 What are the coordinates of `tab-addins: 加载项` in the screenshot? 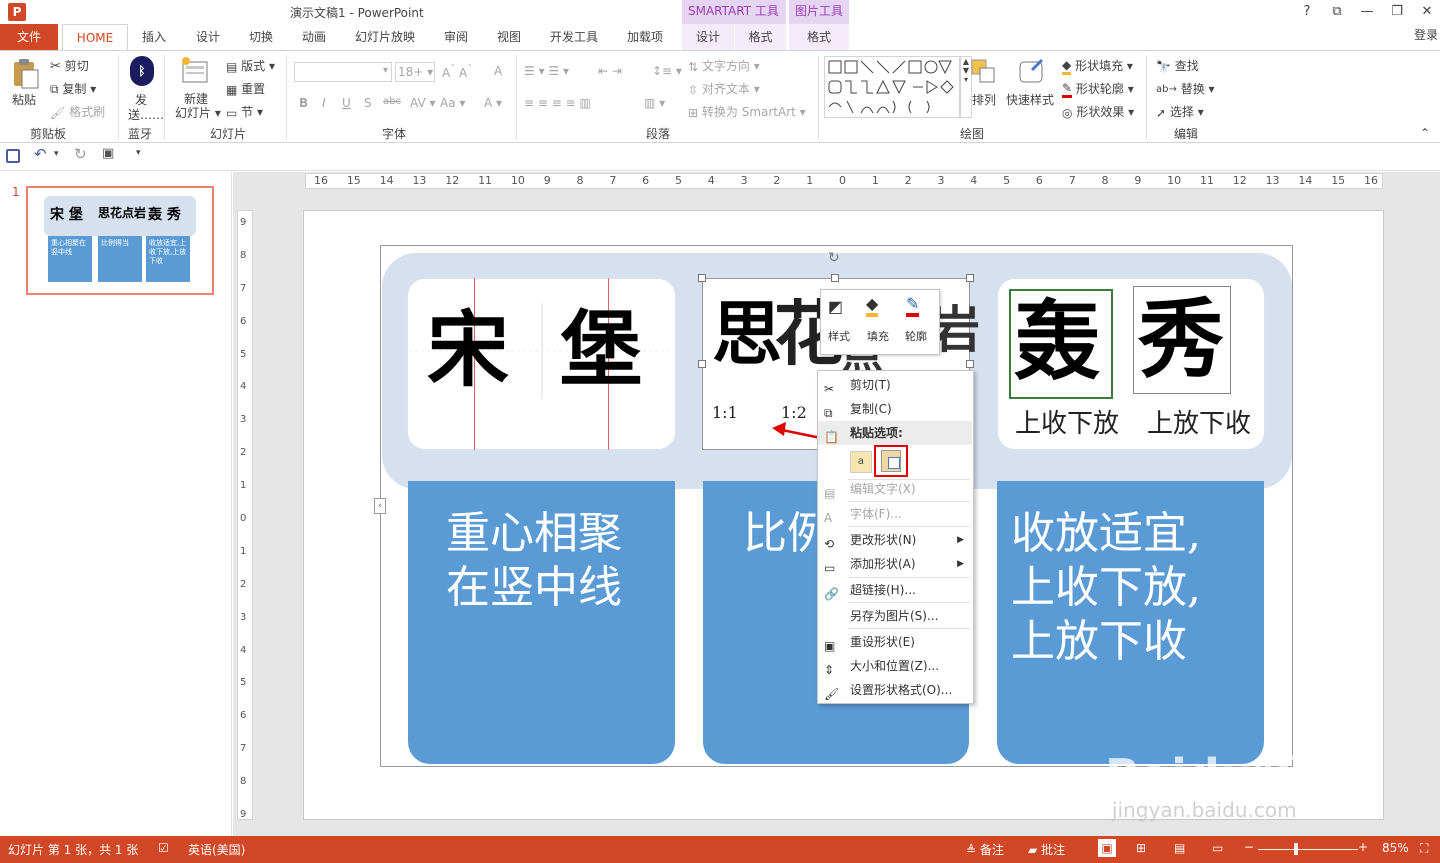 It's located at (645, 37).